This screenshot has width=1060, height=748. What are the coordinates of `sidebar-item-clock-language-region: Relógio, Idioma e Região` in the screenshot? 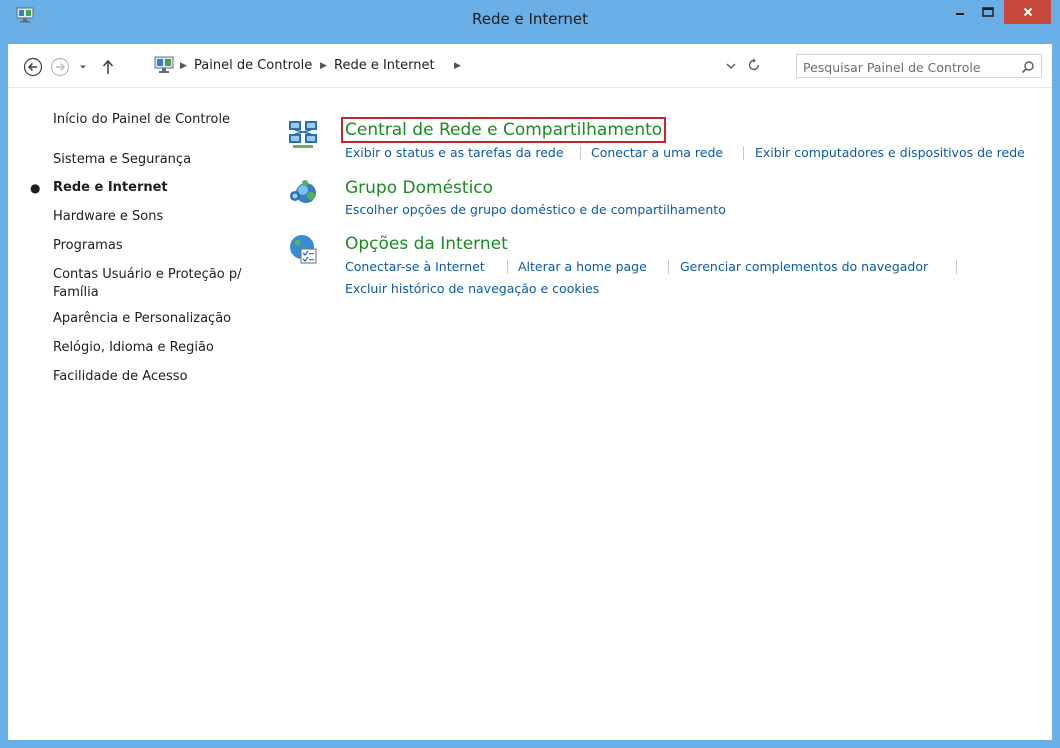 It's located at (133, 348).